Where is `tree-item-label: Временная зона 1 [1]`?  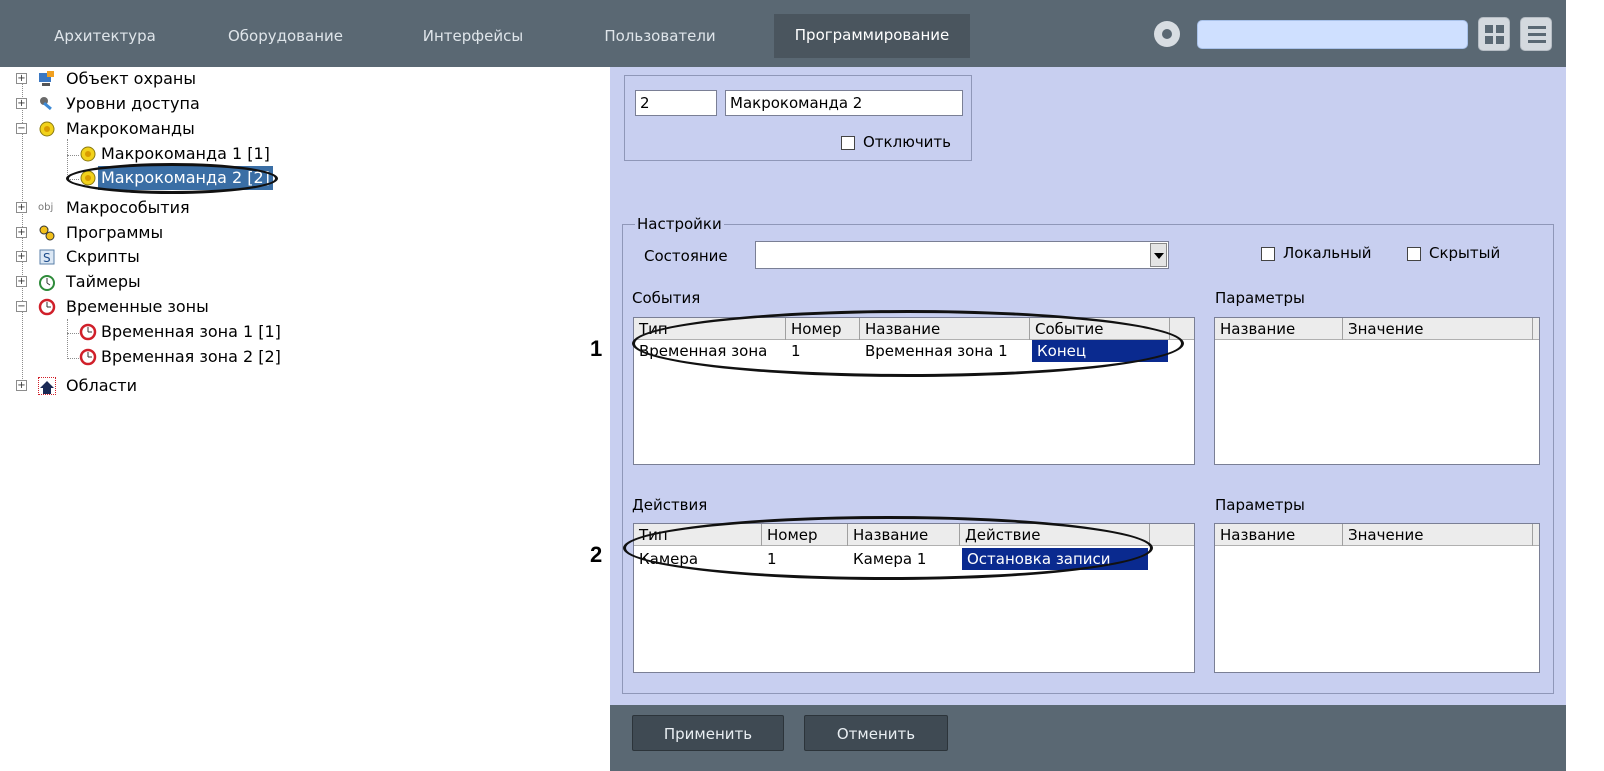 tree-item-label: Временная зона 1 [1] is located at coordinates (191, 331).